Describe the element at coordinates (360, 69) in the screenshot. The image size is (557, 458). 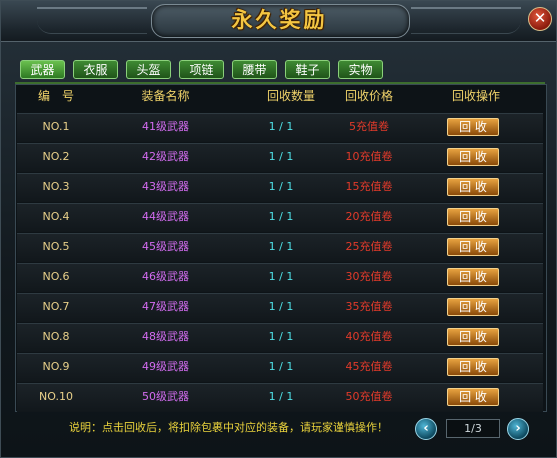
I see `tab-physical: 实物` at that location.